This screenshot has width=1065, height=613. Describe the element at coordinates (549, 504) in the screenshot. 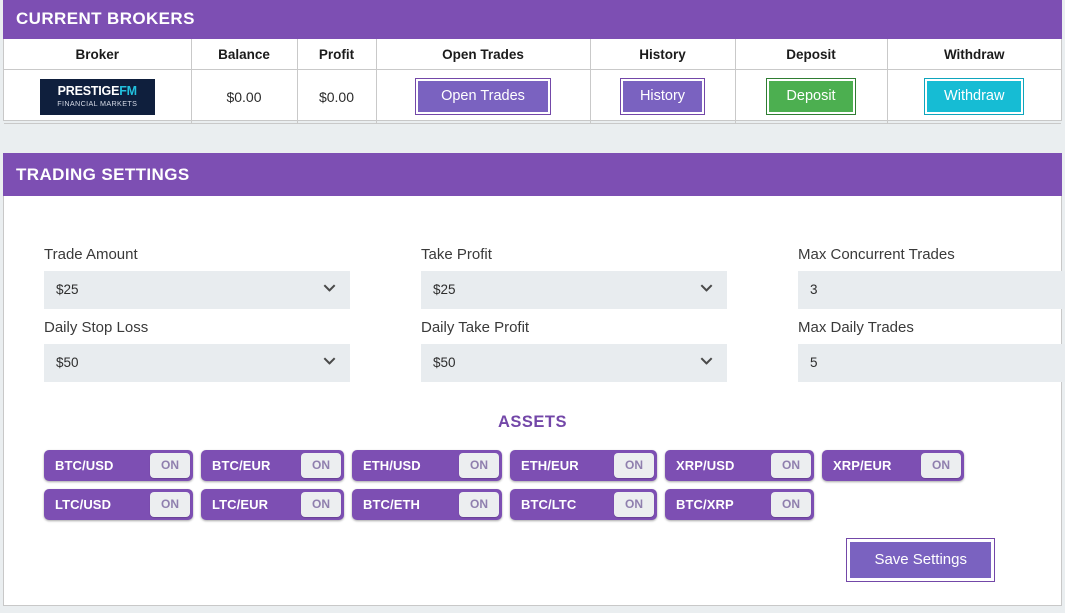

I see `asset-name: BTC/LTC` at that location.